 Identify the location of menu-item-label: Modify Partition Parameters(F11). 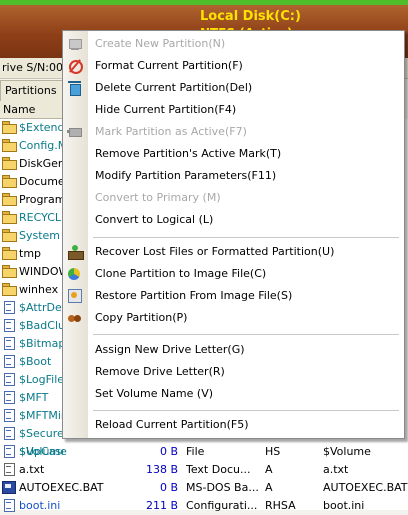
(186, 175).